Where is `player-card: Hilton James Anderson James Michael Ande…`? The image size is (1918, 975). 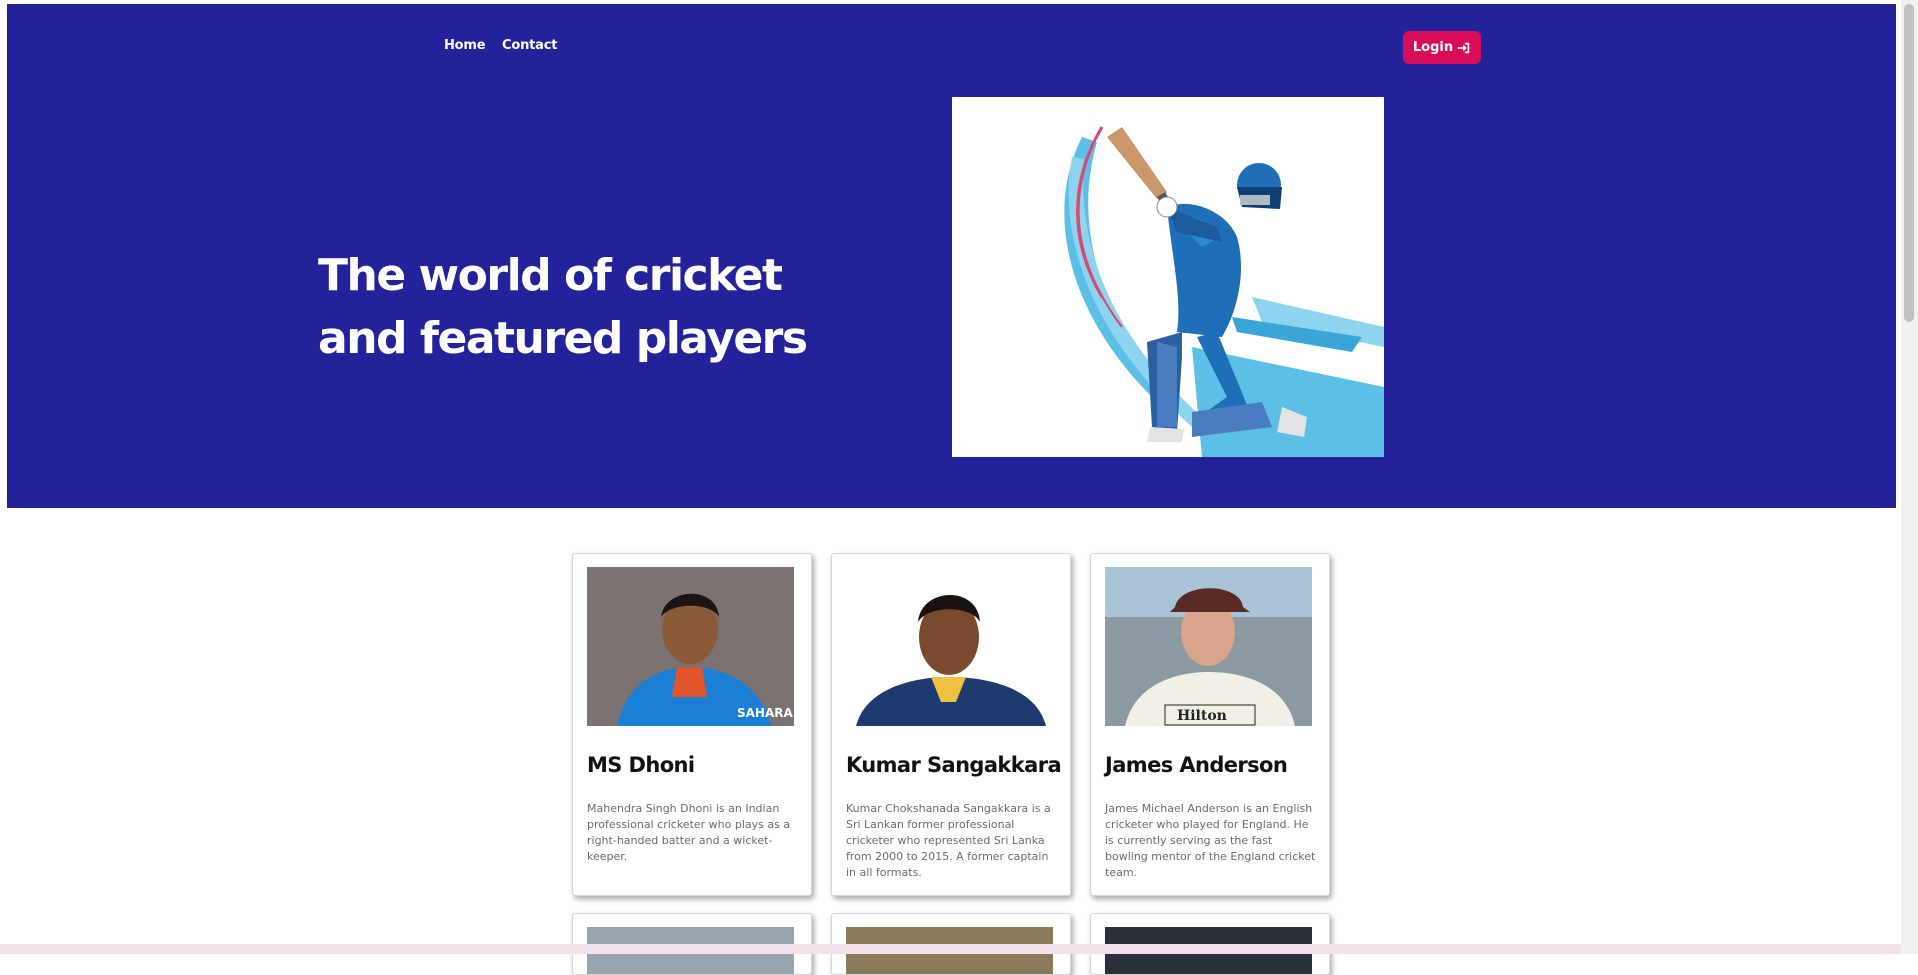
player-card: Hilton James Anderson James Michael Ande… is located at coordinates (1210, 724).